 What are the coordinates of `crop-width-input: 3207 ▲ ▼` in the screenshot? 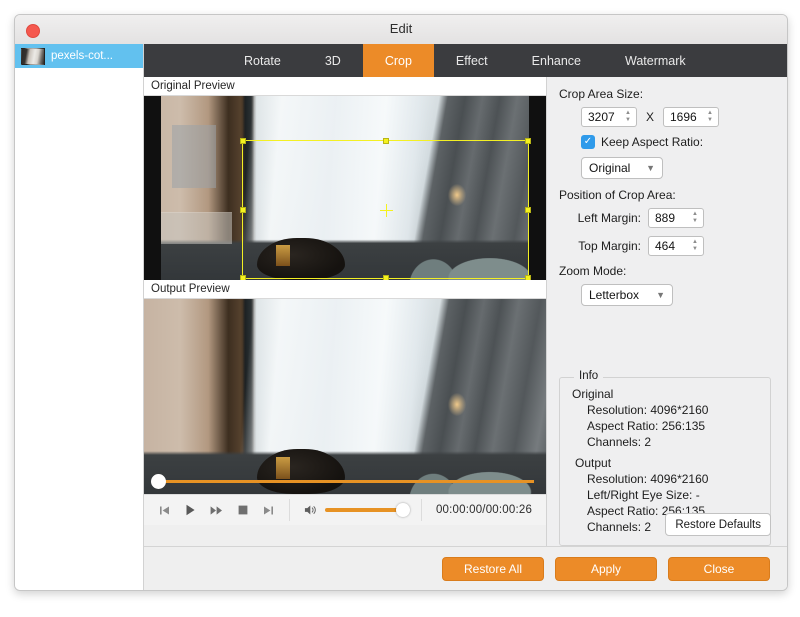 It's located at (609, 117).